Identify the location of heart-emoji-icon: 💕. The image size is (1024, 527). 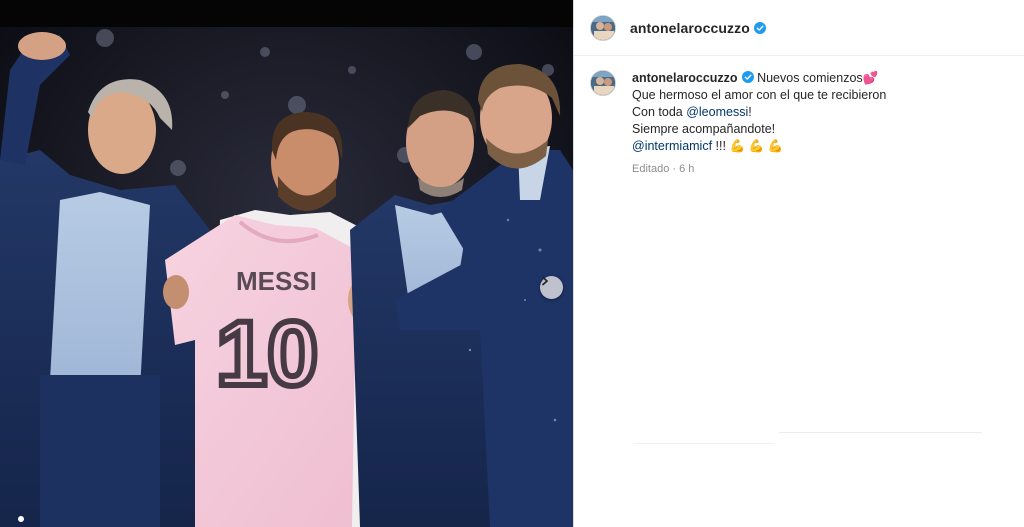
(870, 78).